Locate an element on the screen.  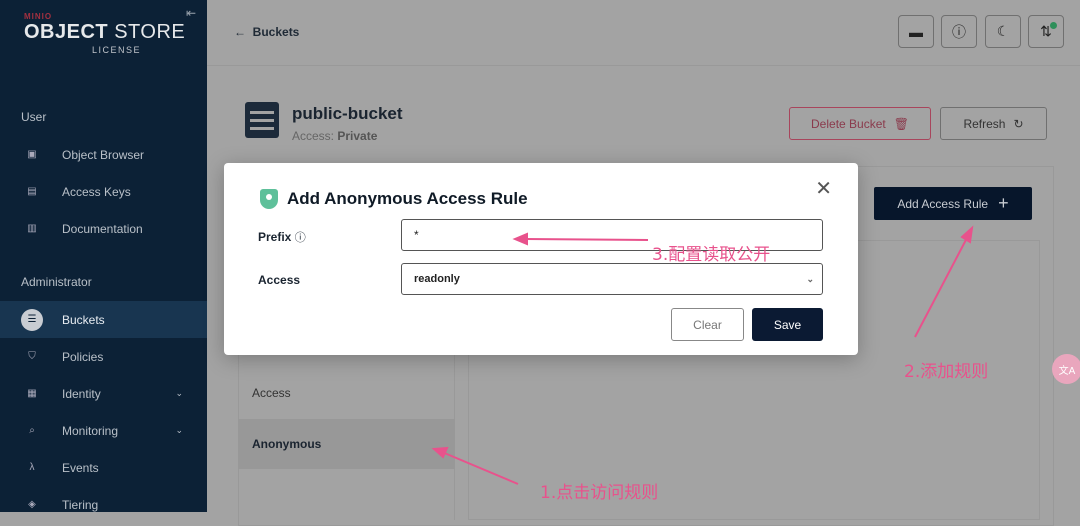
access-select: readonly ⌄ is located at coordinates (612, 279).